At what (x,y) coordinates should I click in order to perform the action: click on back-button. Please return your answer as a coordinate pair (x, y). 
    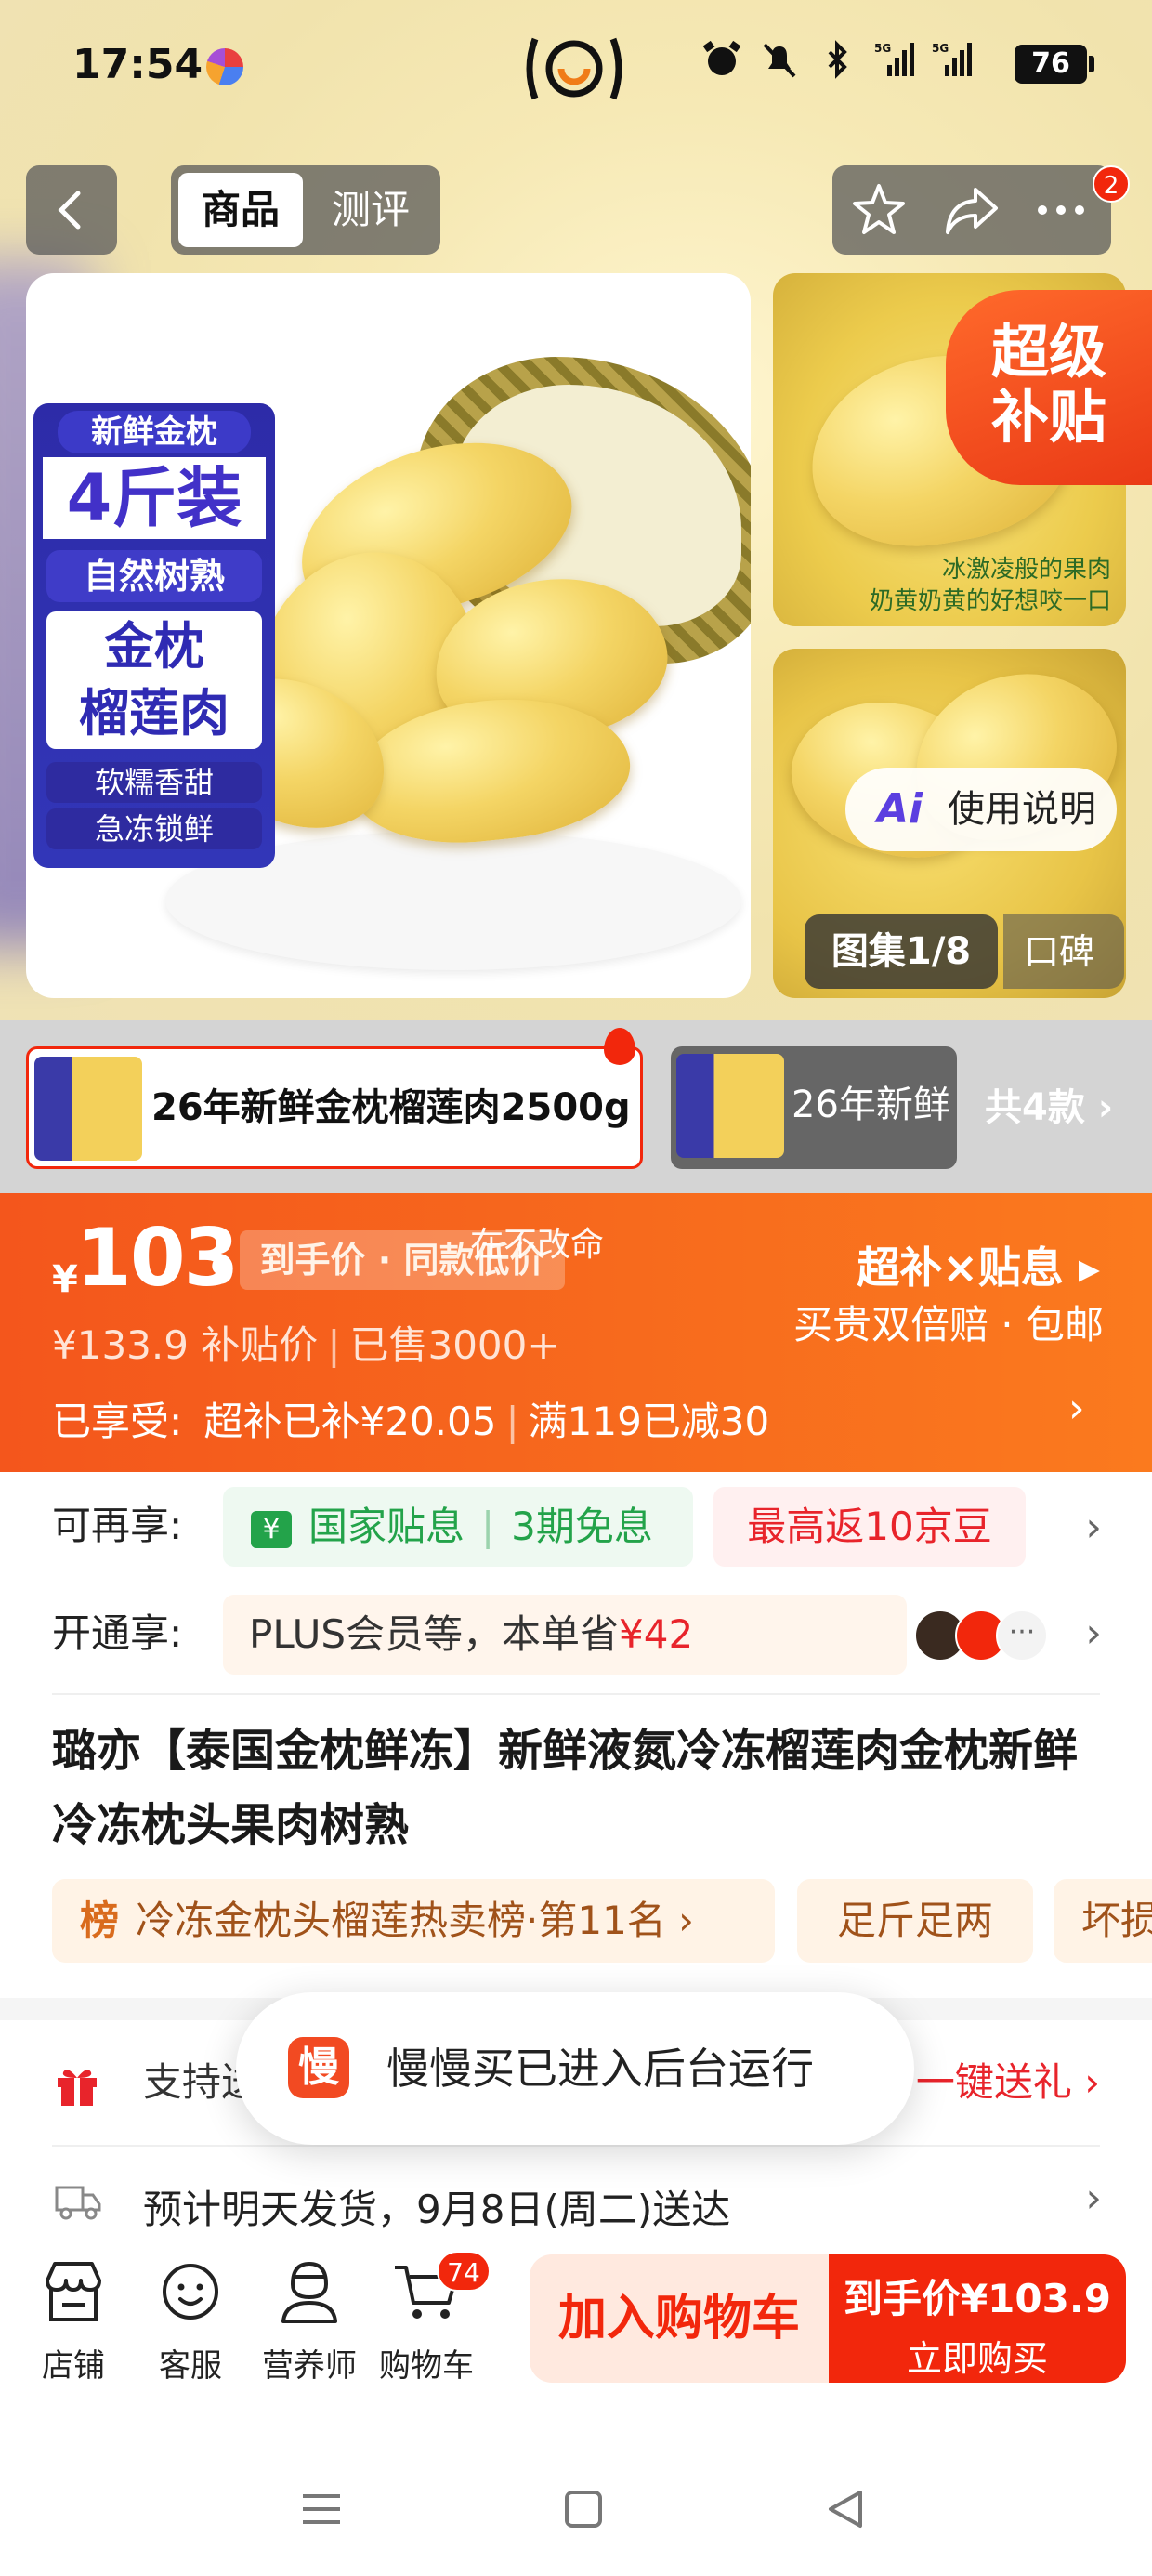
    Looking at the image, I should click on (71, 210).